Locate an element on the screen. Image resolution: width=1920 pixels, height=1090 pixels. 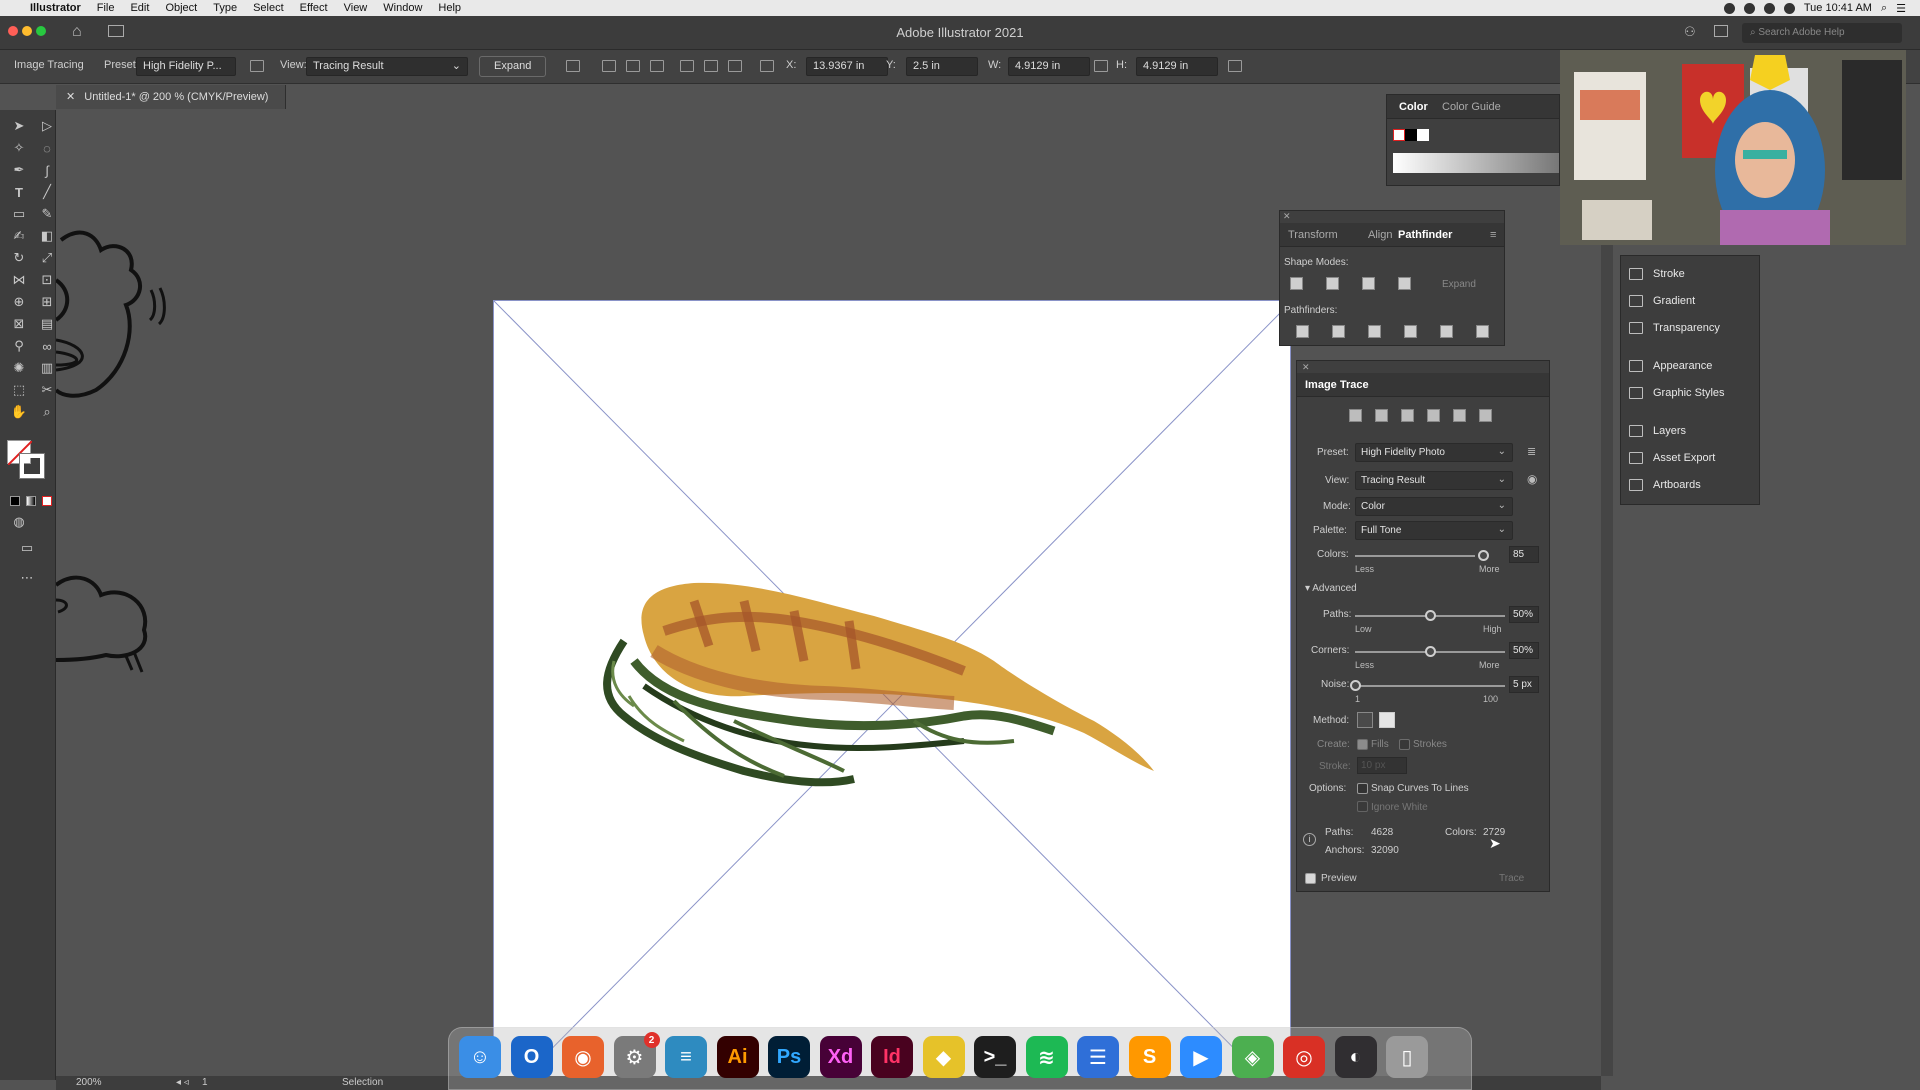
pathfinder-expand-button: Expand is located at coordinates (1459, 284).